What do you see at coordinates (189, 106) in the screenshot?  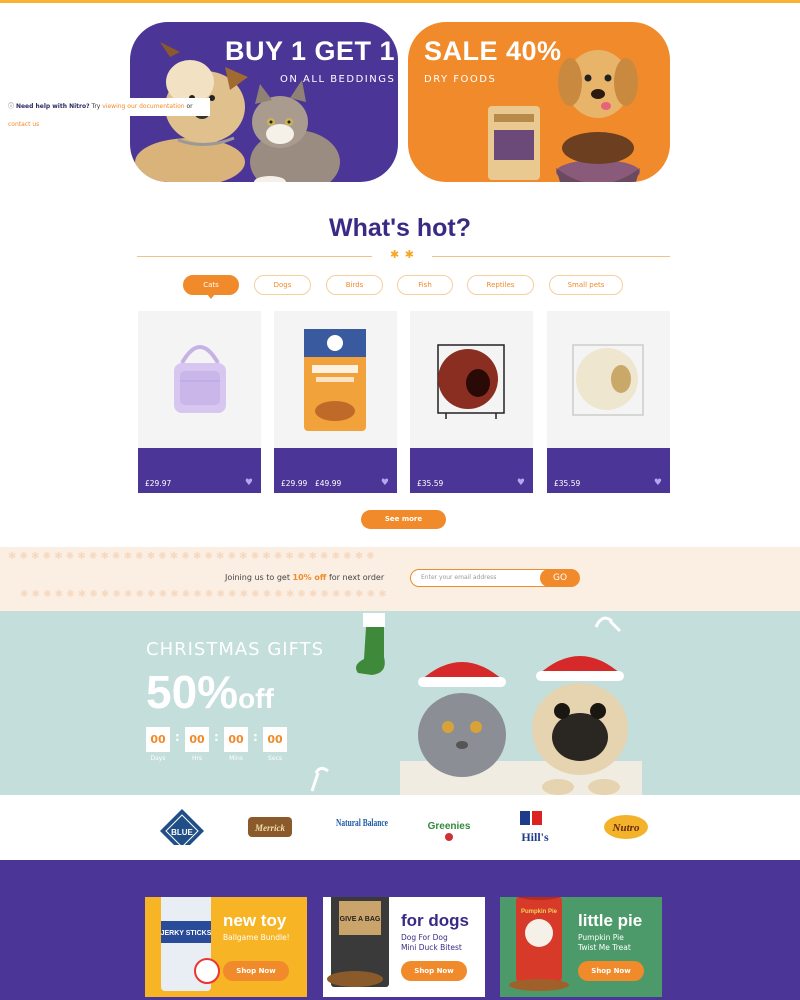 I see `help-or: or` at bounding box center [189, 106].